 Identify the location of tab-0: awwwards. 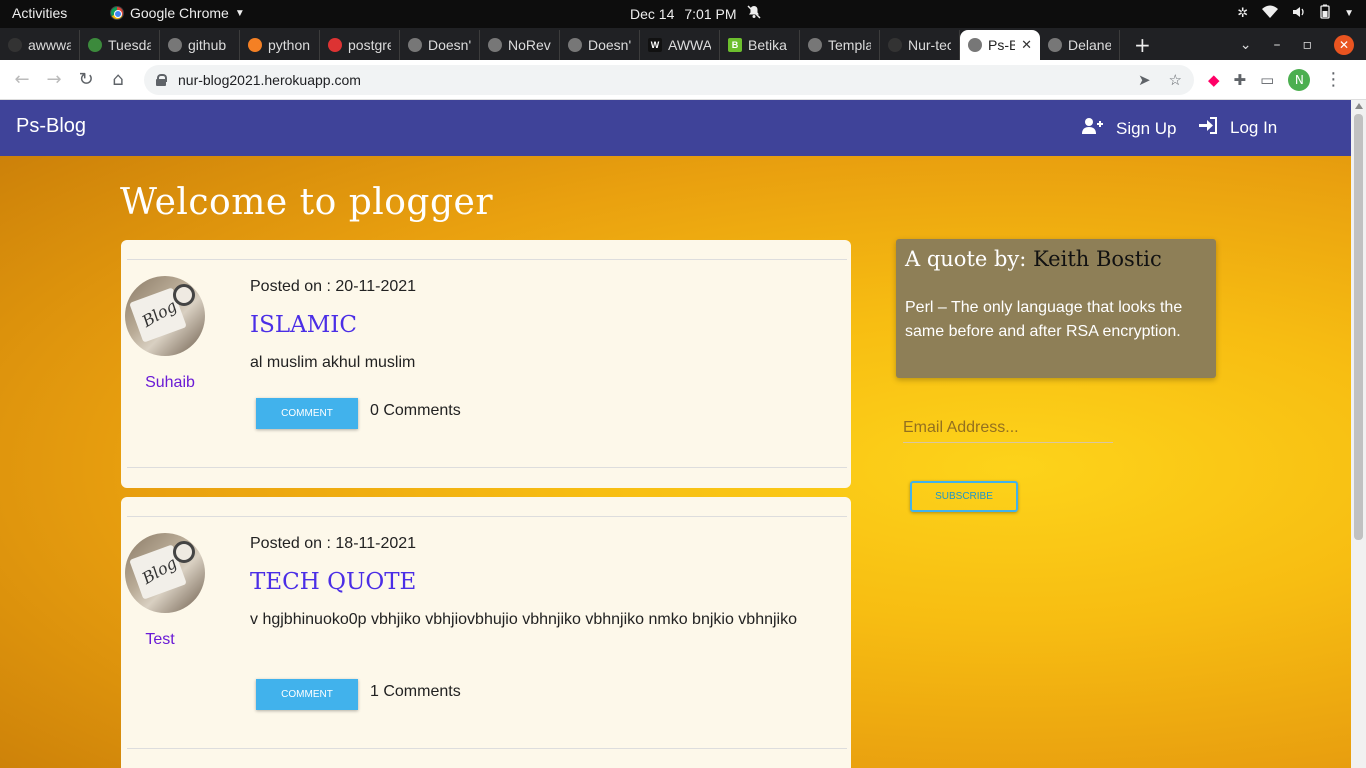
(40, 45).